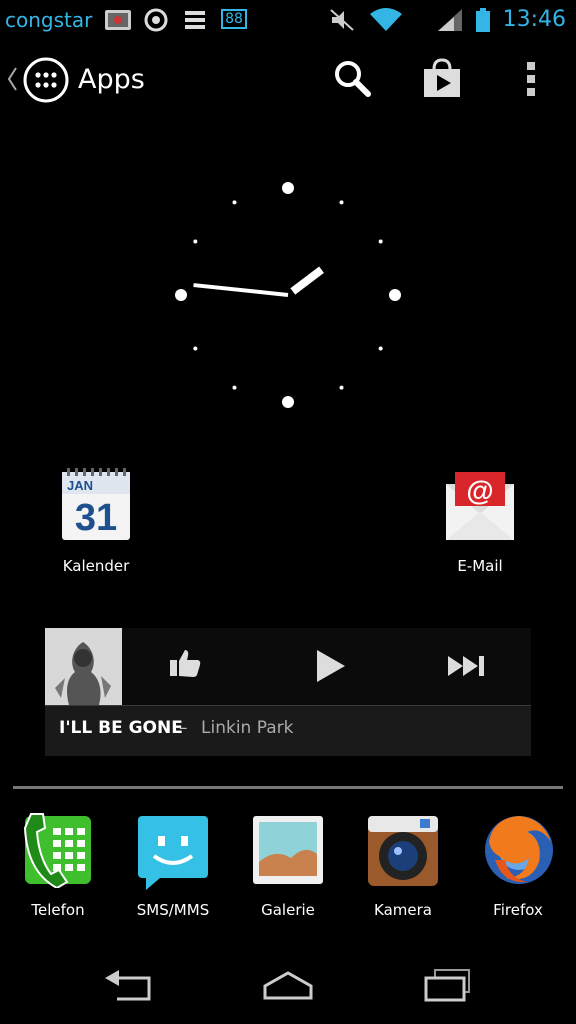  I want to click on signal-icon, so click(450, 20).